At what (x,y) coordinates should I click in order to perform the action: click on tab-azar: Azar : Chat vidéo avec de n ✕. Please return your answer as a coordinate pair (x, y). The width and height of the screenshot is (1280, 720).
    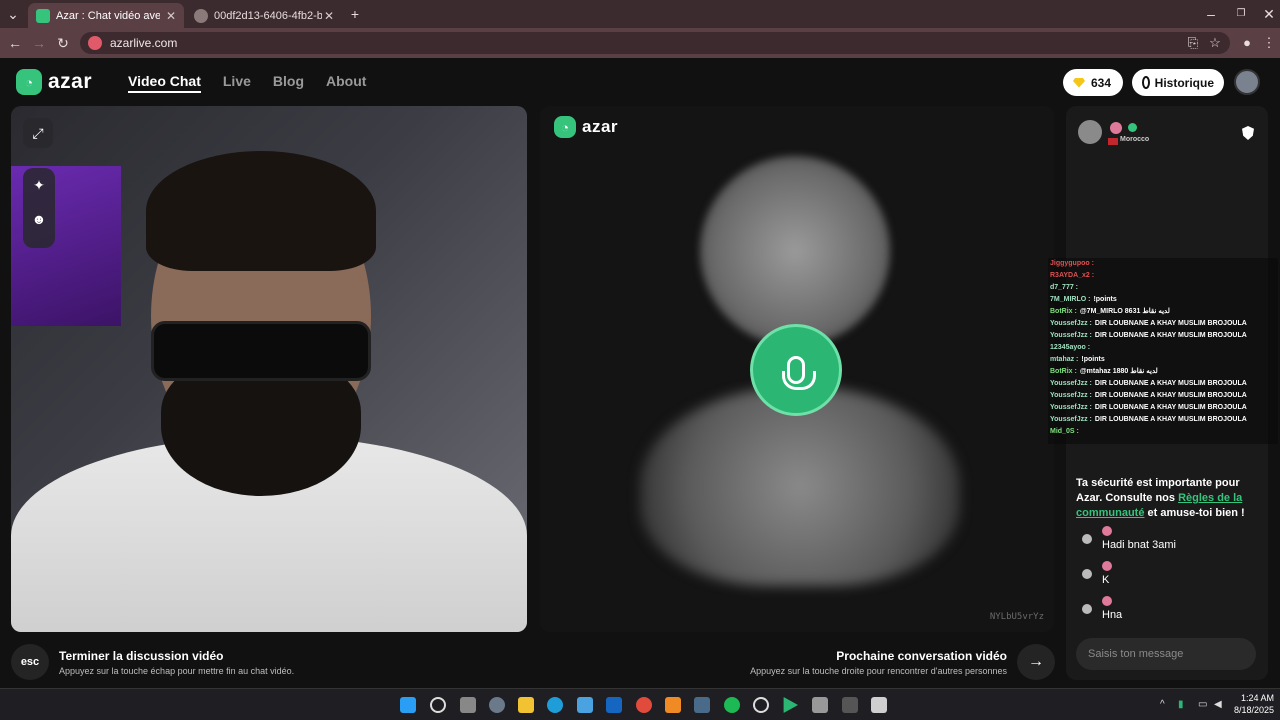
    Looking at the image, I should click on (106, 15).